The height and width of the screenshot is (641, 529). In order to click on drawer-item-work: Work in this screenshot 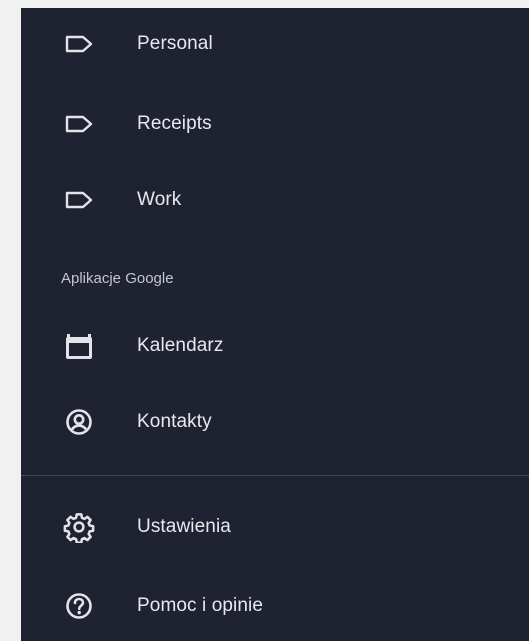, I will do `click(275, 200)`.